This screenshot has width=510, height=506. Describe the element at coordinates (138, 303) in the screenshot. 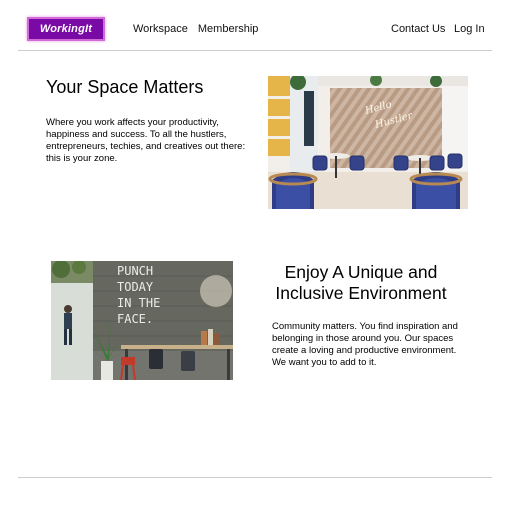

I see `wall-text-line-3: IN THE` at that location.